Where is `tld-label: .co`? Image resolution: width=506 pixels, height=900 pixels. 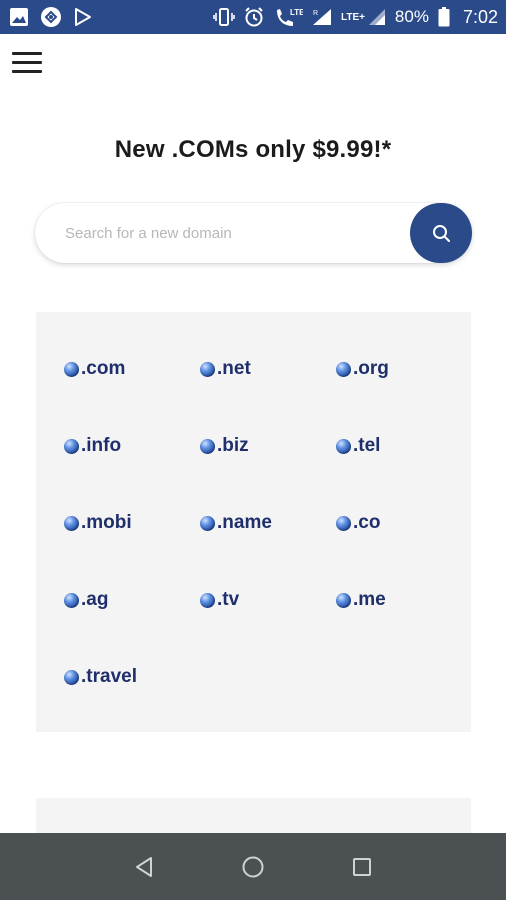 tld-label: .co is located at coordinates (367, 522).